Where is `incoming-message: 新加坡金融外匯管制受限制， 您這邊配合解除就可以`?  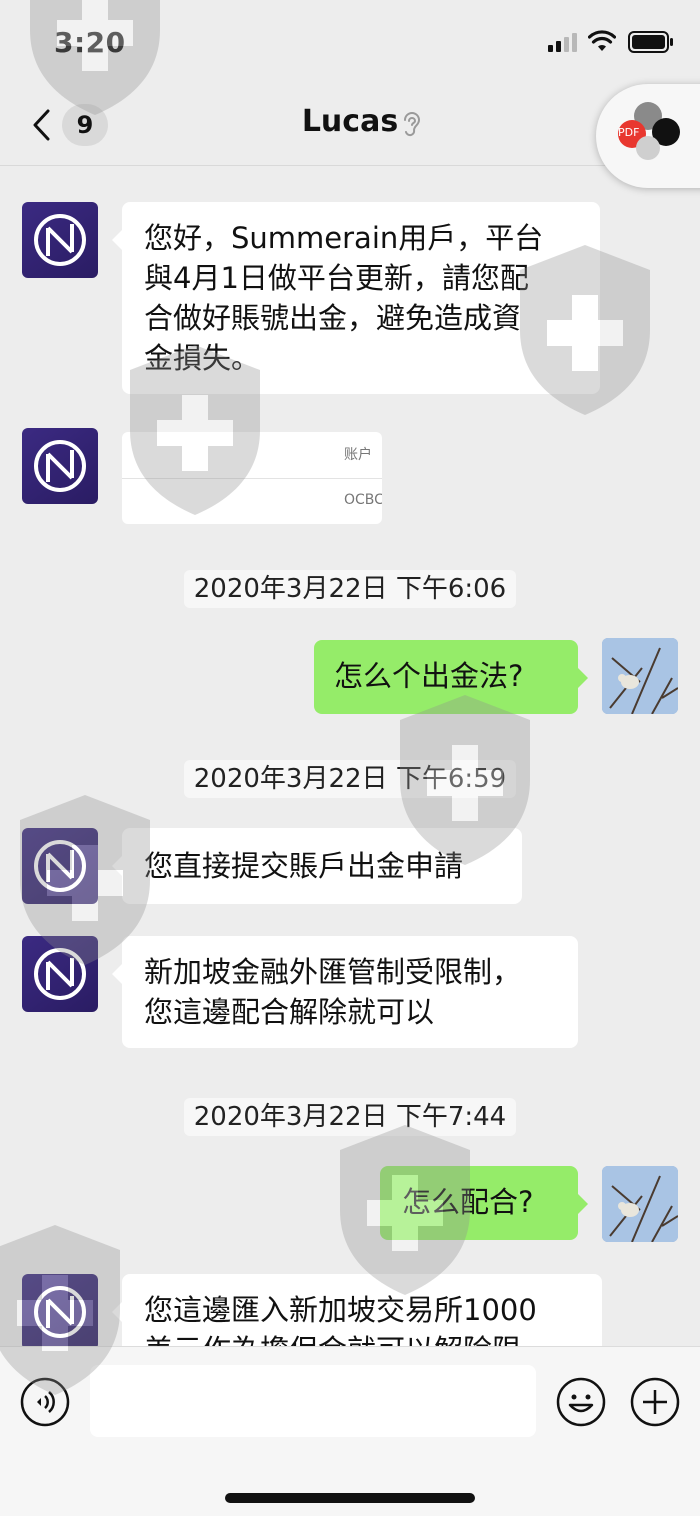
incoming-message: 新加坡金融外匯管制受限制， 您這邊配合解除就可以 is located at coordinates (345, 992).